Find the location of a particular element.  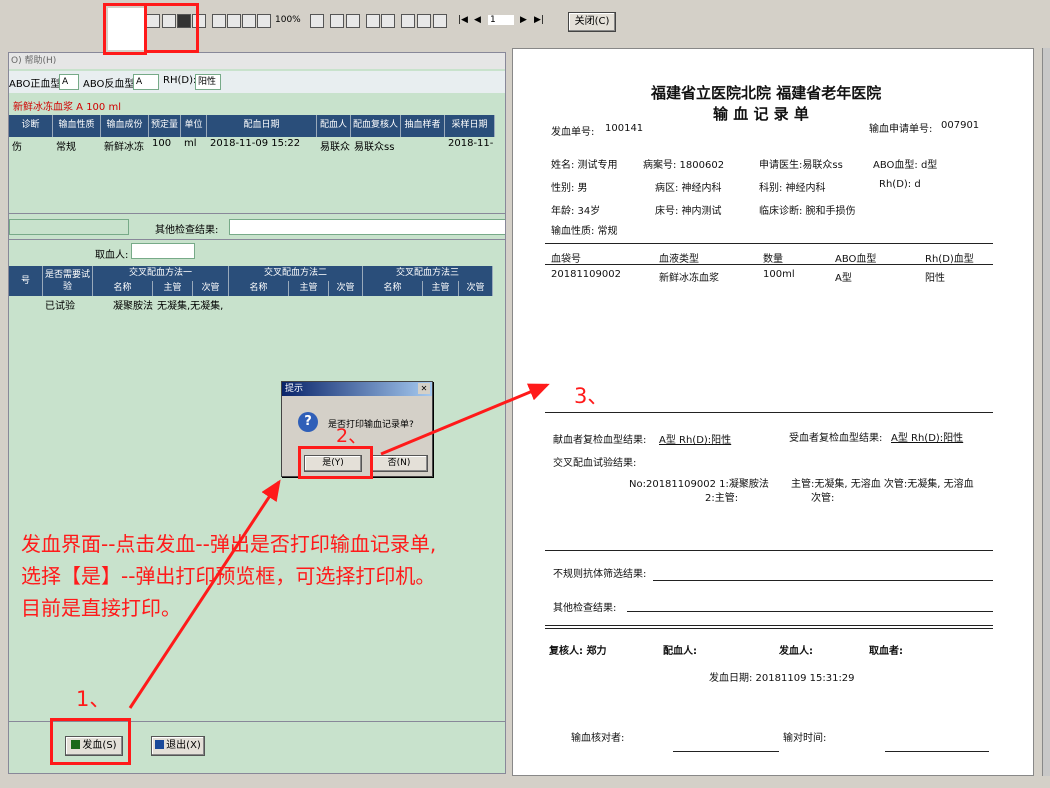

step1-label: 1、 is located at coordinates (93, 699).